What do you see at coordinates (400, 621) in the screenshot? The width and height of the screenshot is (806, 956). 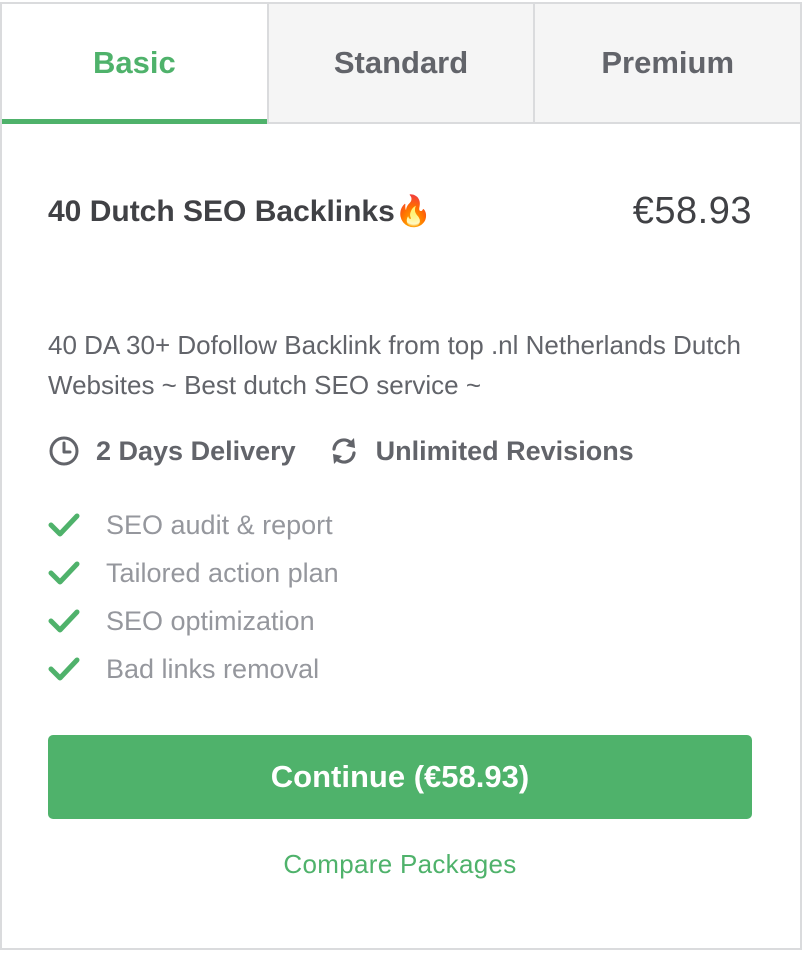 I see `feature-item: SEO optimization` at bounding box center [400, 621].